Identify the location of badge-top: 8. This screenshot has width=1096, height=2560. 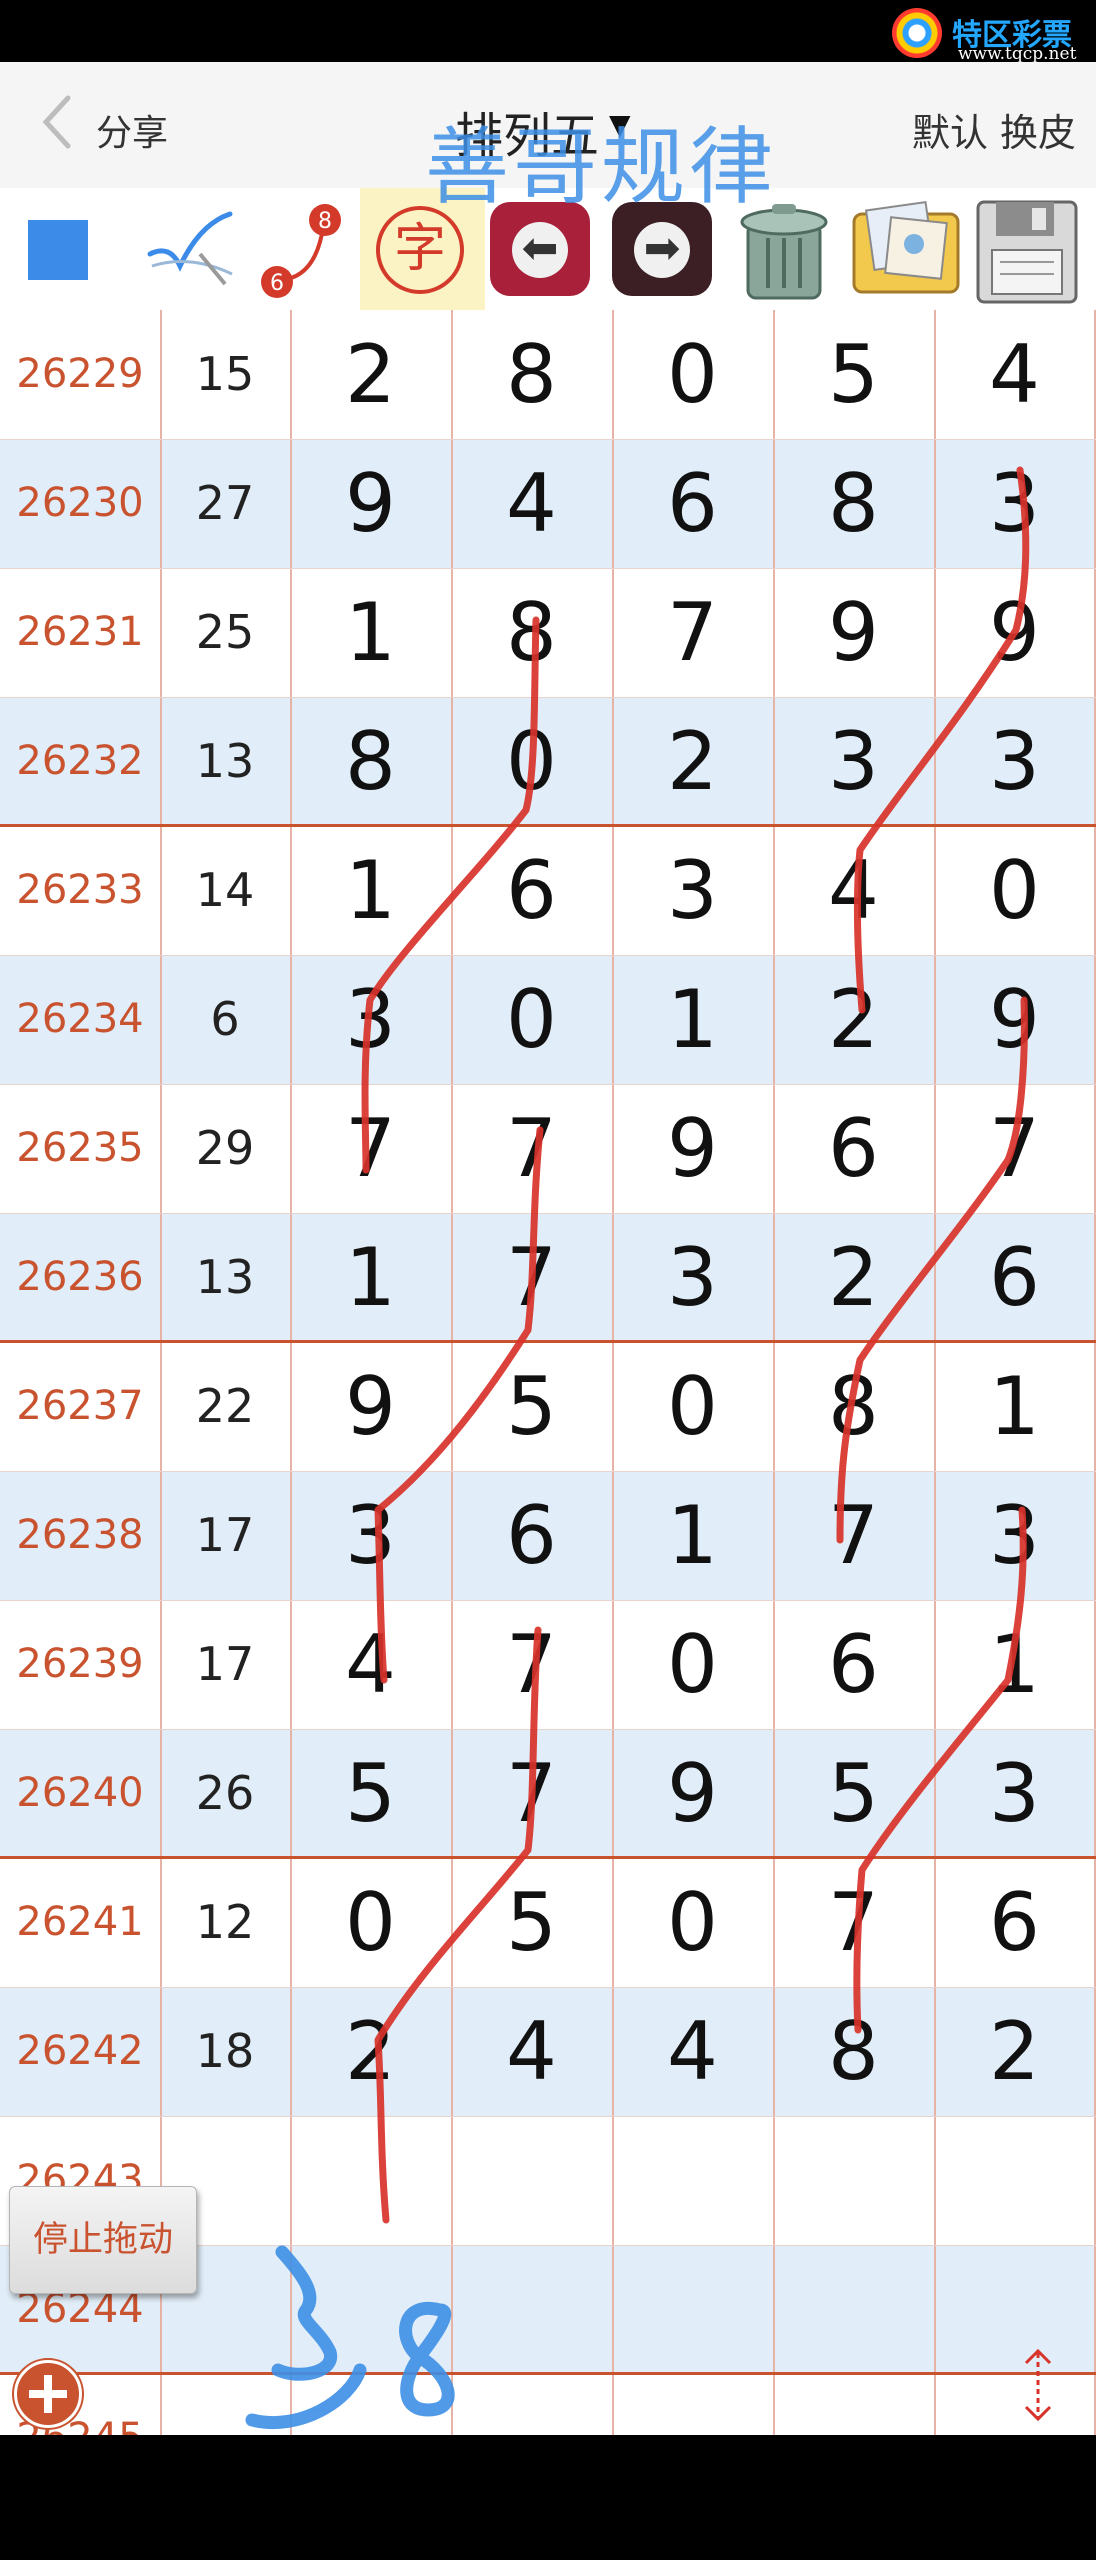
(325, 221).